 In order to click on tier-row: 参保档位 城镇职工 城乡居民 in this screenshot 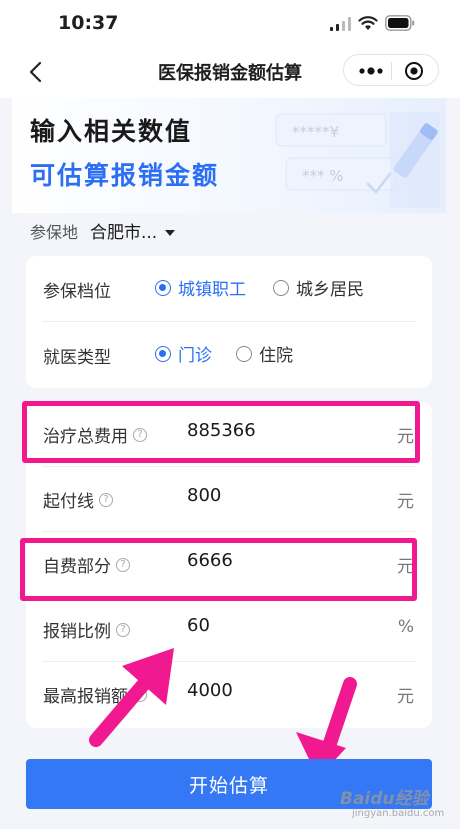, I will do `click(229, 289)`.